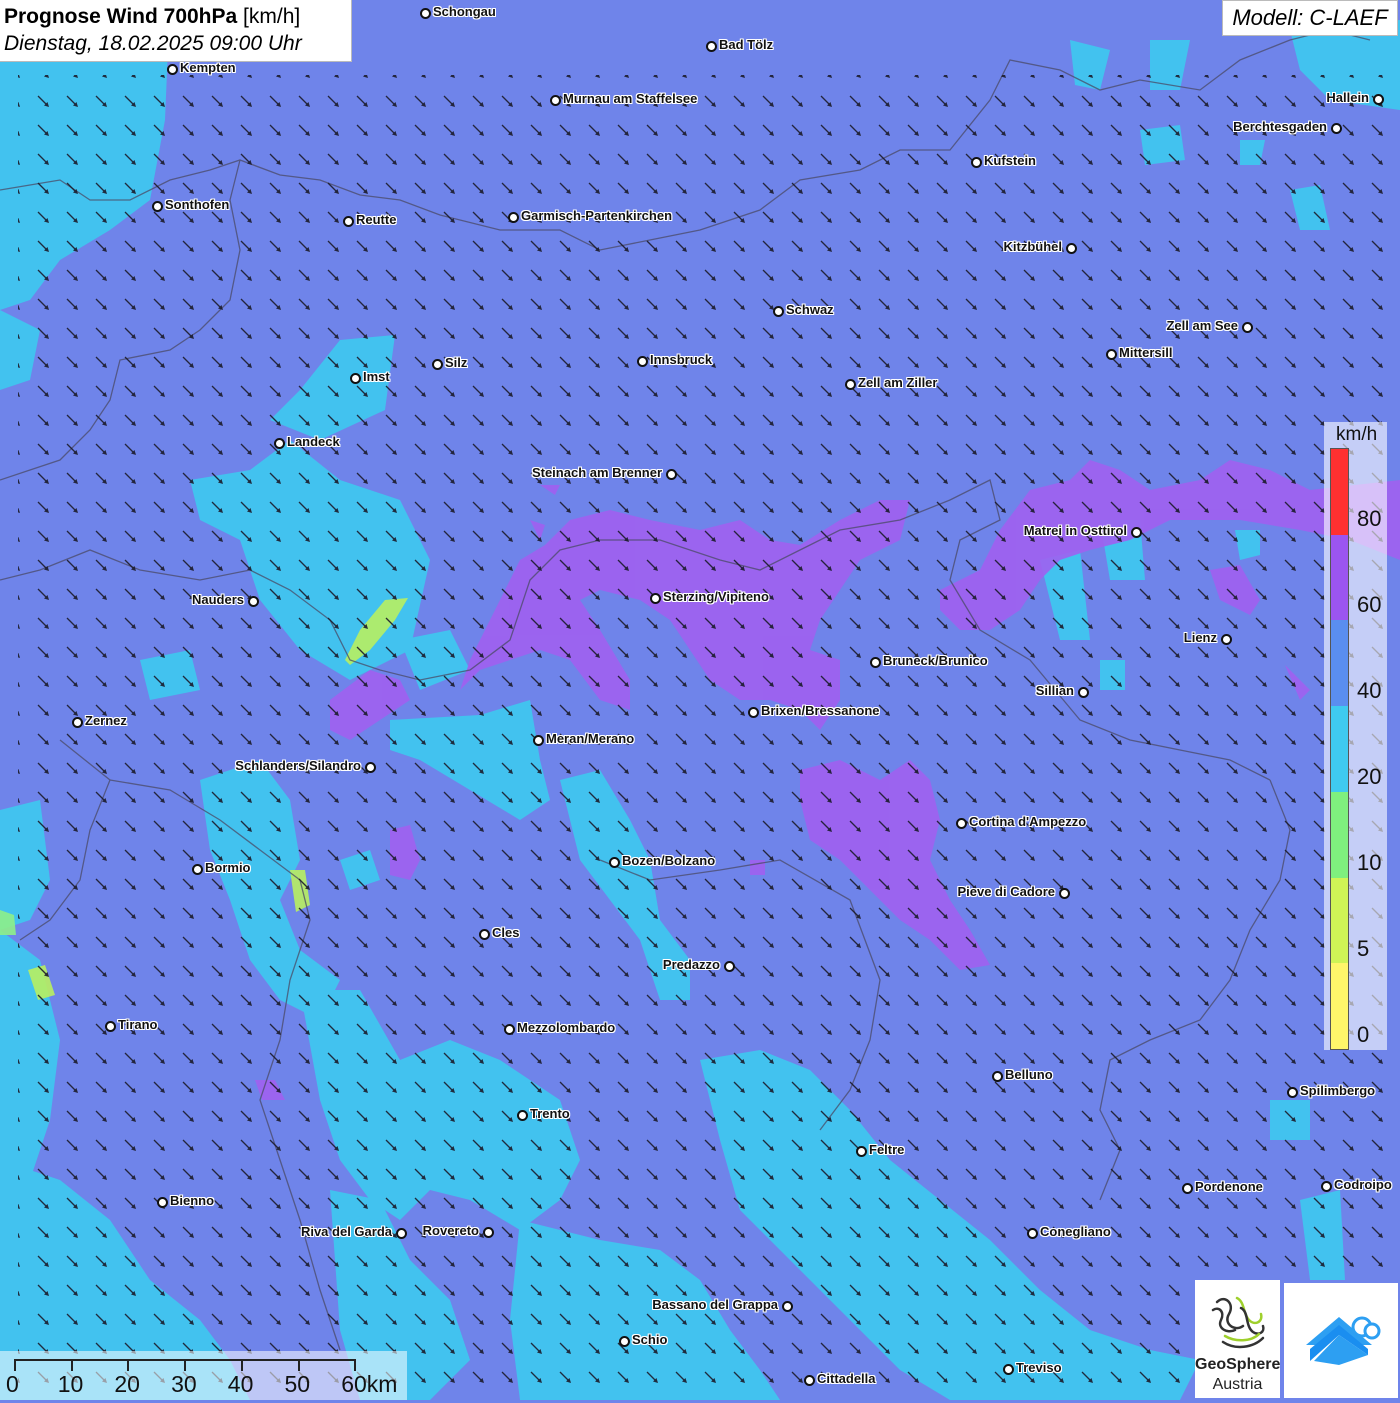 The width and height of the screenshot is (1400, 1403). What do you see at coordinates (691, 964) in the screenshot?
I see `city-label: Predazzo` at bounding box center [691, 964].